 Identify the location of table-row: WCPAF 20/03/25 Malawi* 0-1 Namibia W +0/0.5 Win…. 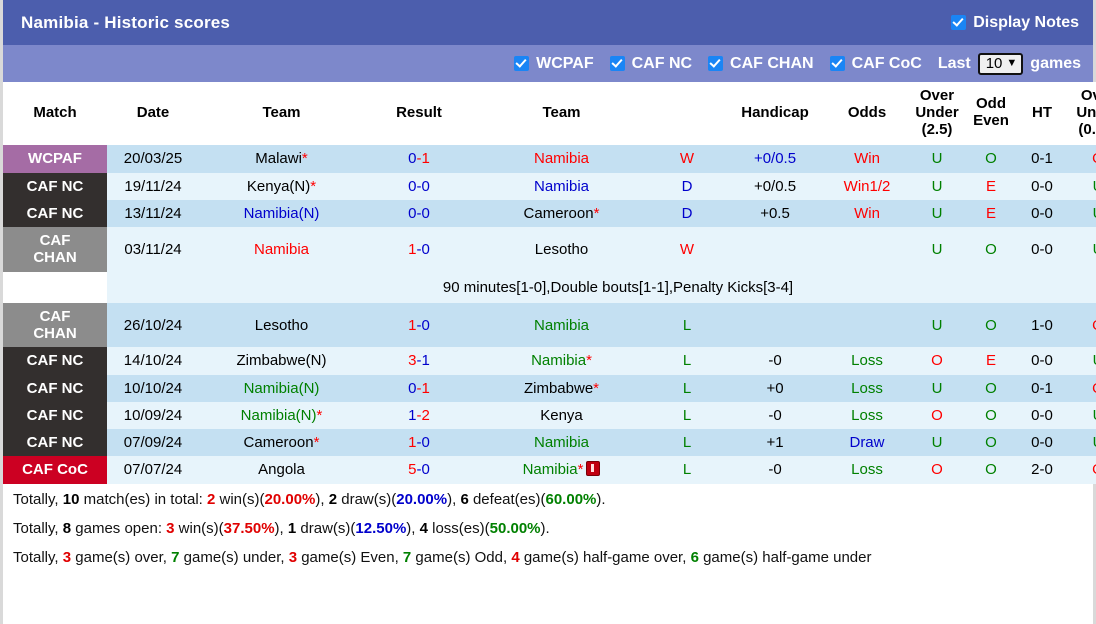
(549, 158).